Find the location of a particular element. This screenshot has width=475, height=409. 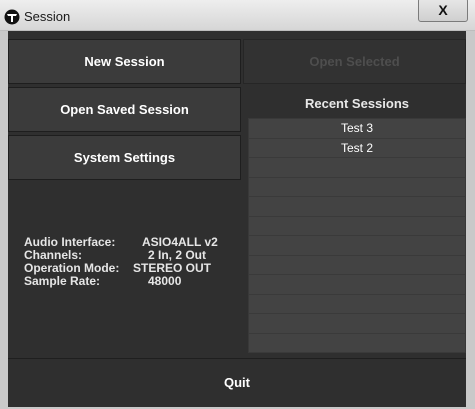

open-saved-session-button: Open Saved Session is located at coordinates (124, 109).